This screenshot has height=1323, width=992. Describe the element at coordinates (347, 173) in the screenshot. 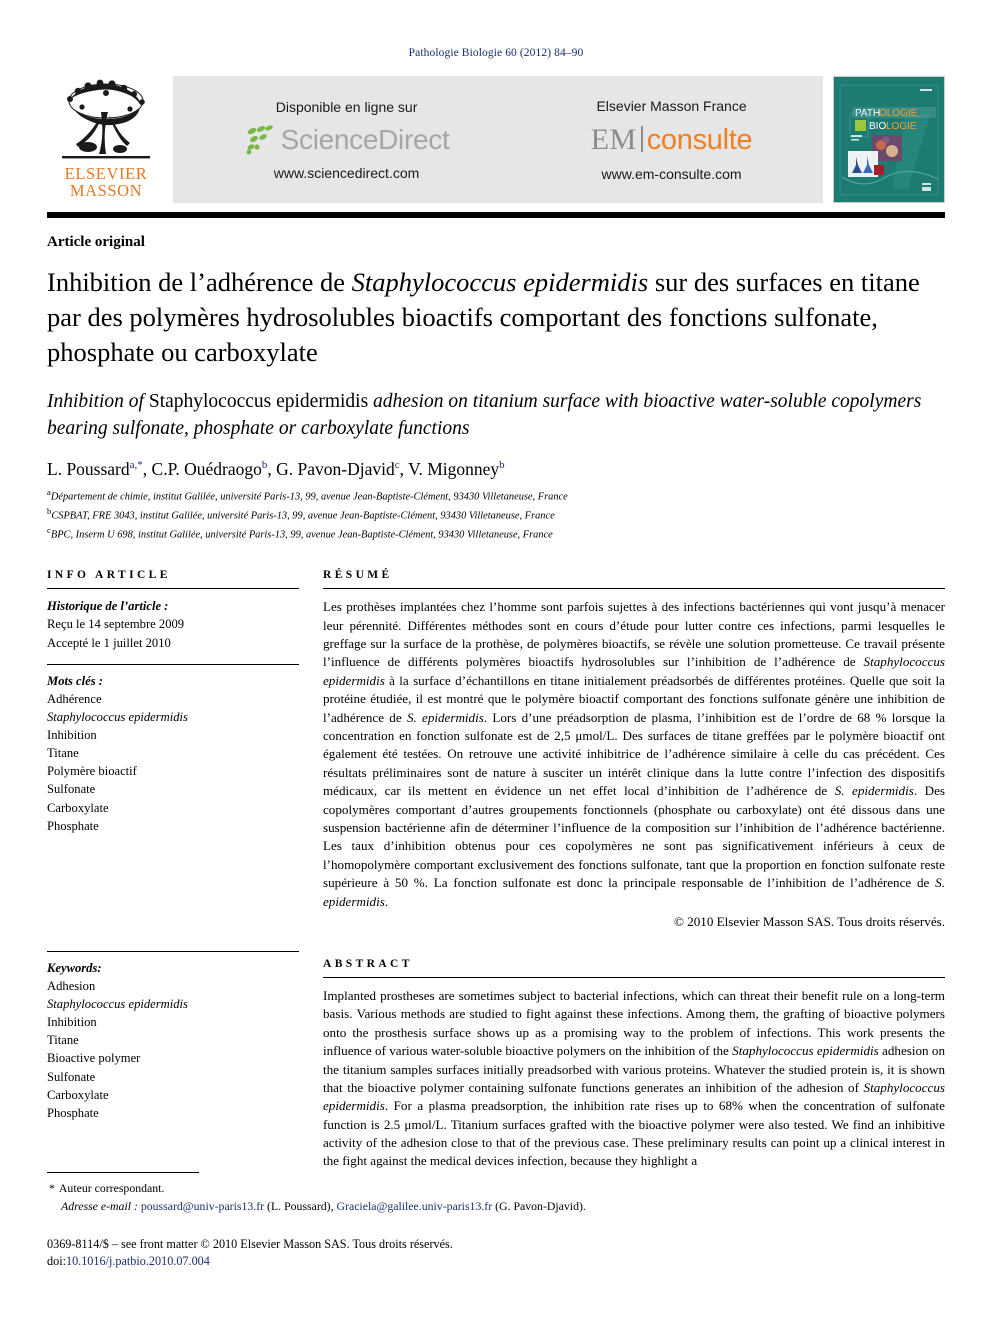

I see `sciencedirect-url: www.sciencedirect.com` at that location.